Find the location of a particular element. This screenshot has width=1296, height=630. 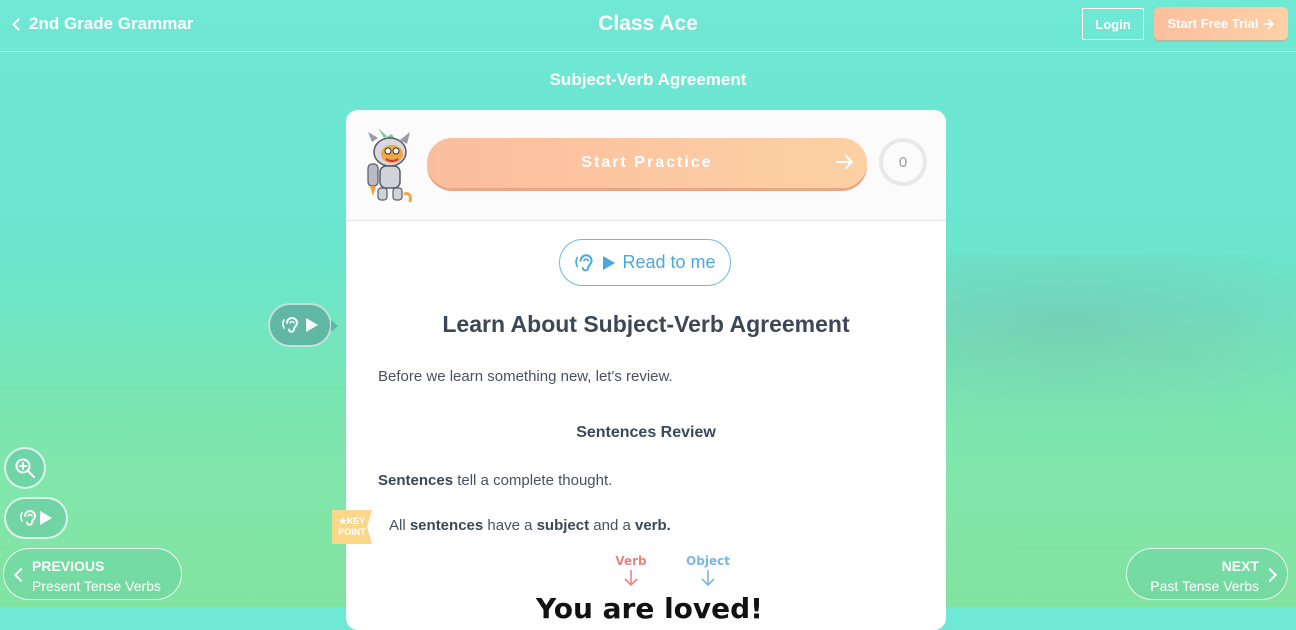

zoom-in-icon is located at coordinates (25, 468).